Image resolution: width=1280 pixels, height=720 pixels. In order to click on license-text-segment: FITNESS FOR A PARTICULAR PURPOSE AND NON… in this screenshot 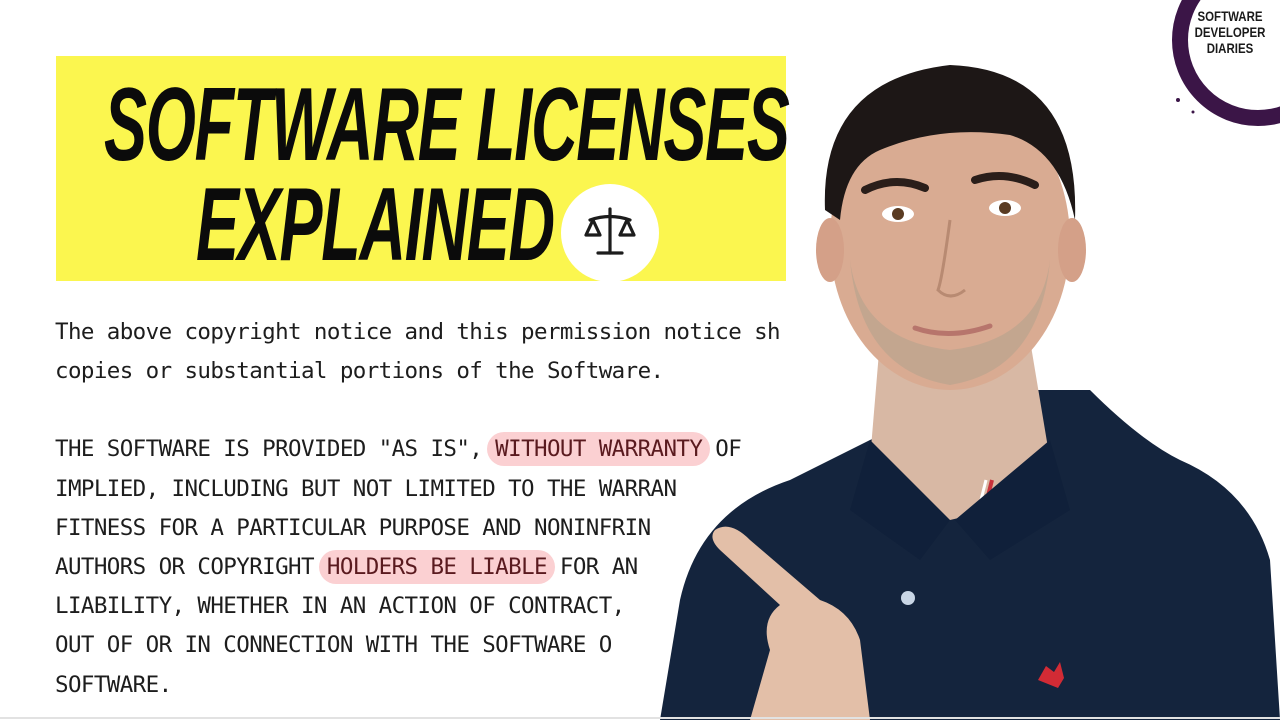, I will do `click(353, 527)`.